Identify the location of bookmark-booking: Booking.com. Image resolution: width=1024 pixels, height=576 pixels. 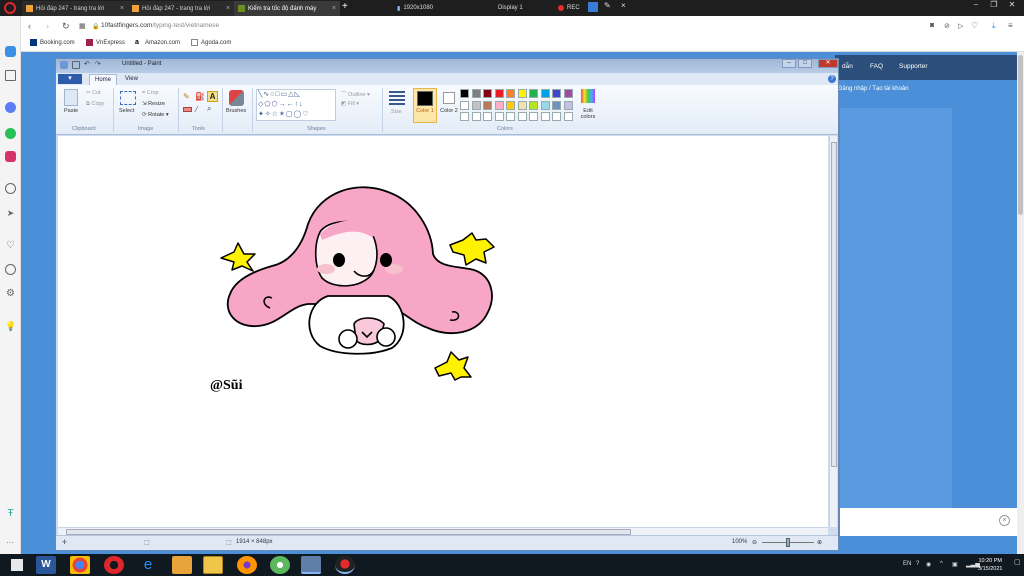
(52, 42).